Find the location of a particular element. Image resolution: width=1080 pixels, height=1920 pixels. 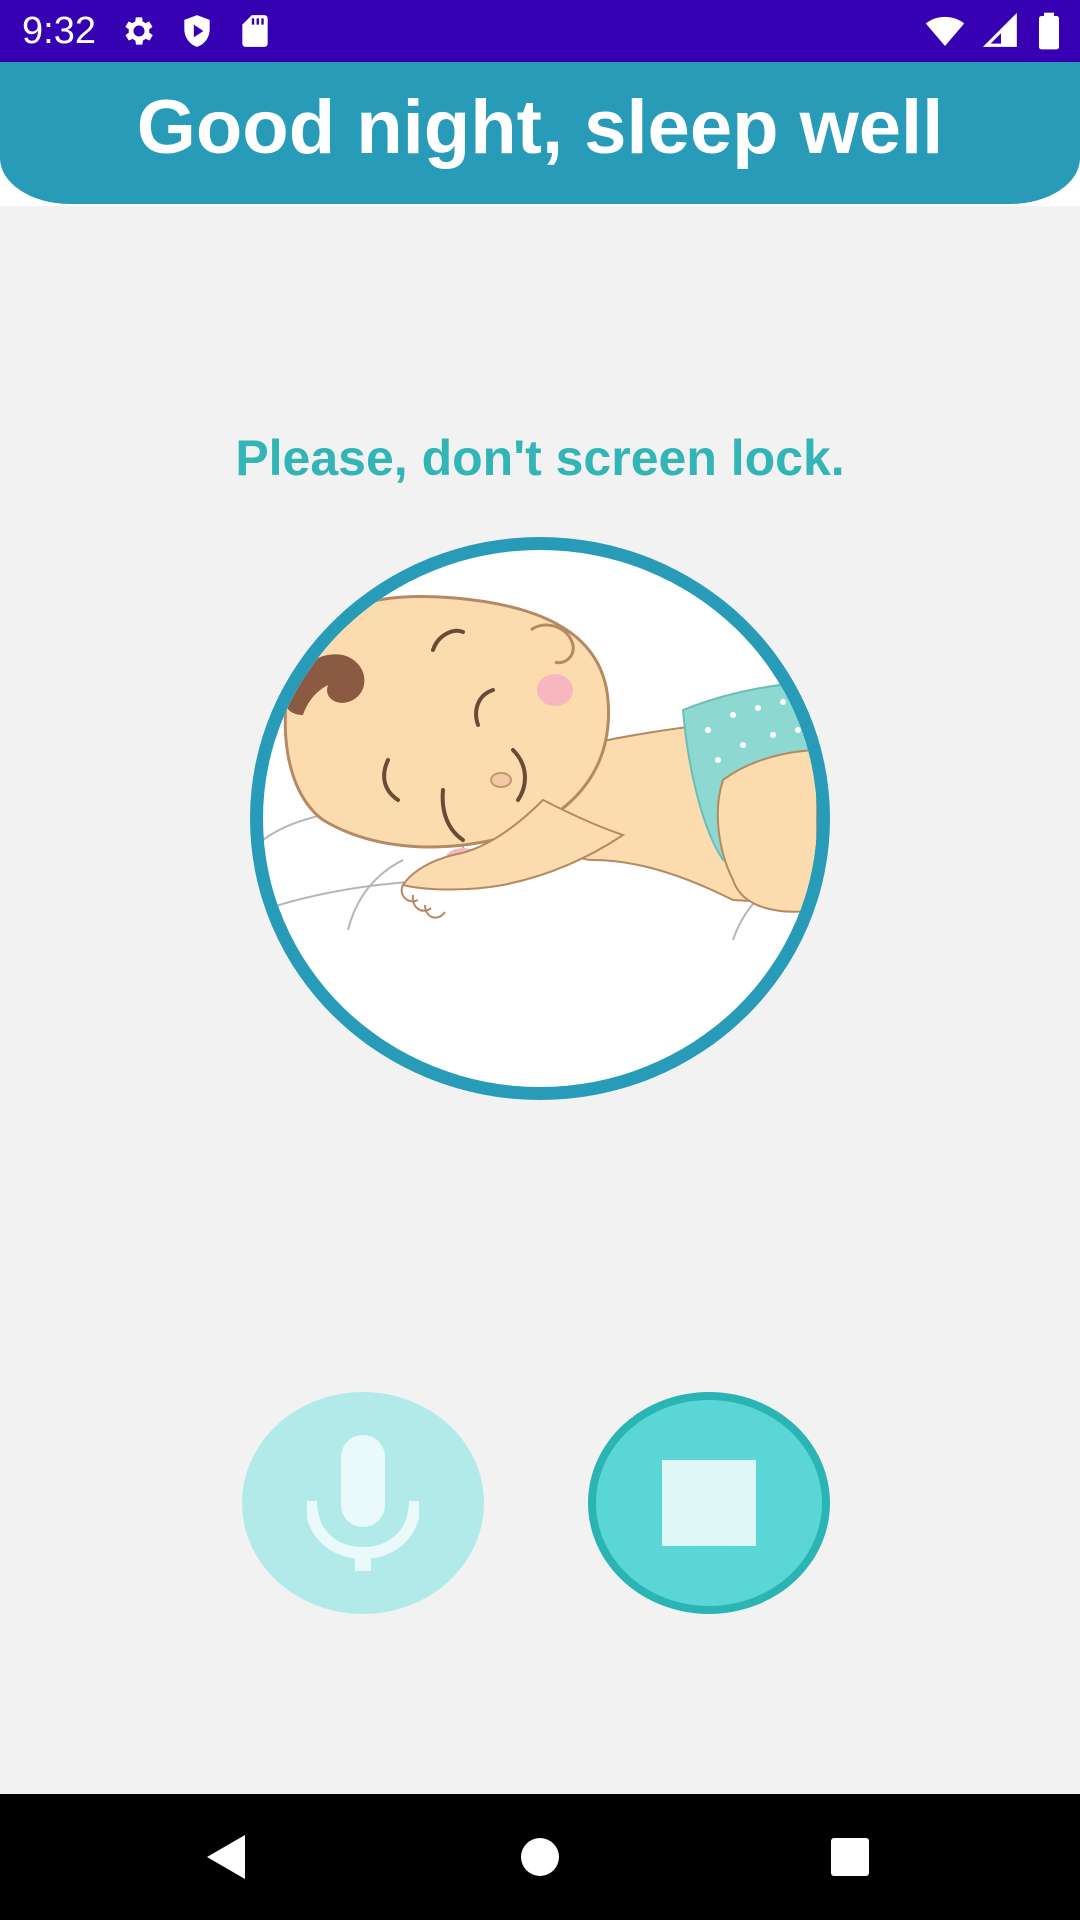

status-time: 9:32 is located at coordinates (59, 31).